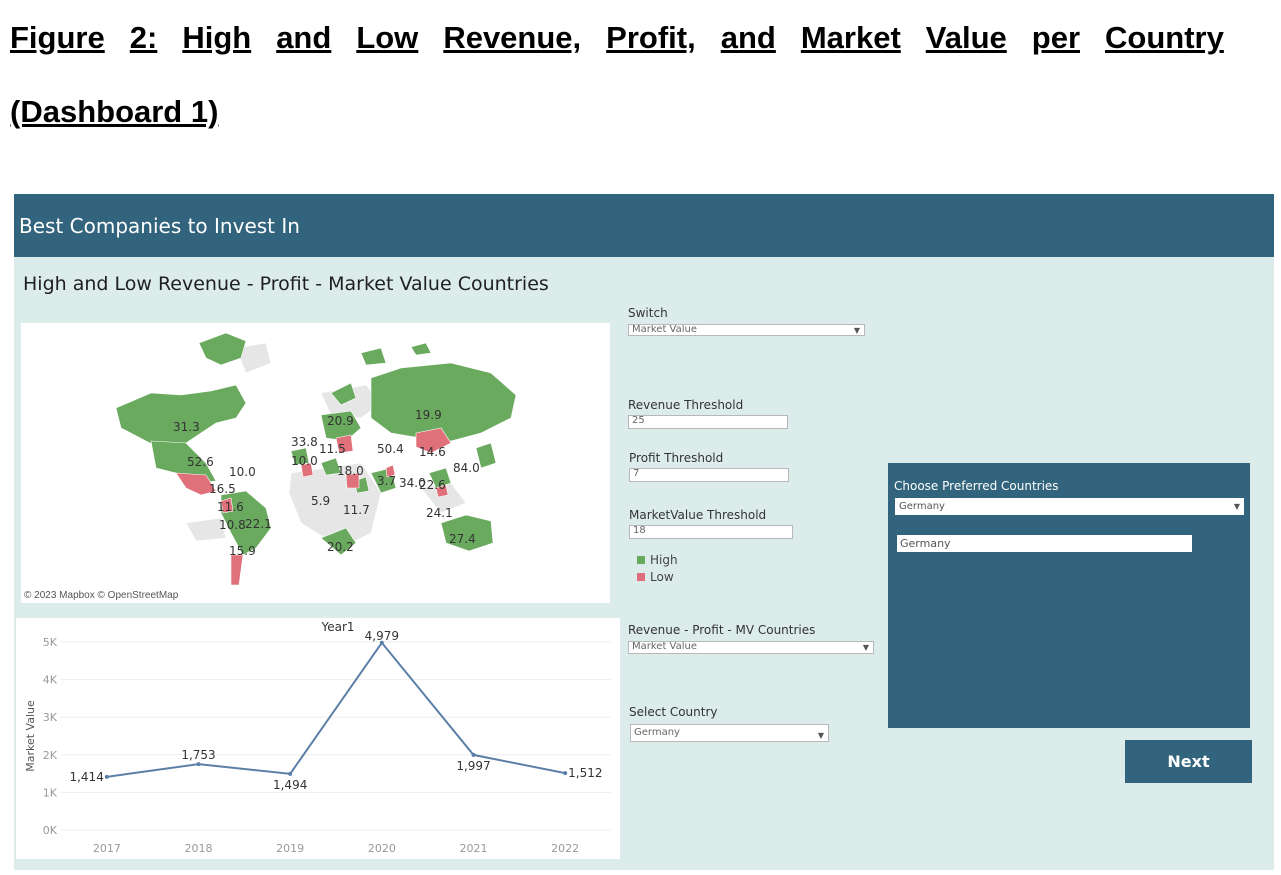  Describe the element at coordinates (709, 475) in the screenshot. I see `profit-threshold-input: 7` at that location.